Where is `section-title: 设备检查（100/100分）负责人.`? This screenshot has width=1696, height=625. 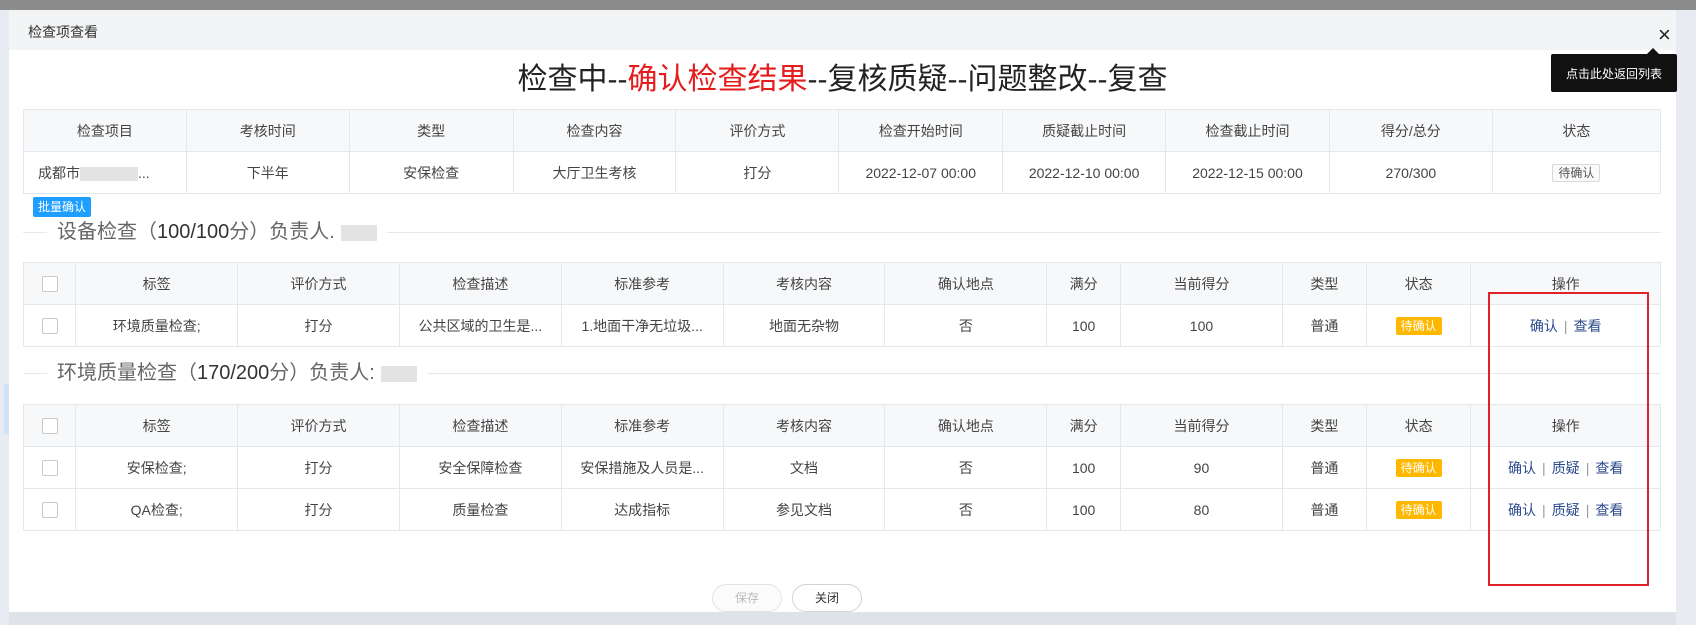
section-title: 设备检查（100/100分）负责人. is located at coordinates (842, 232).